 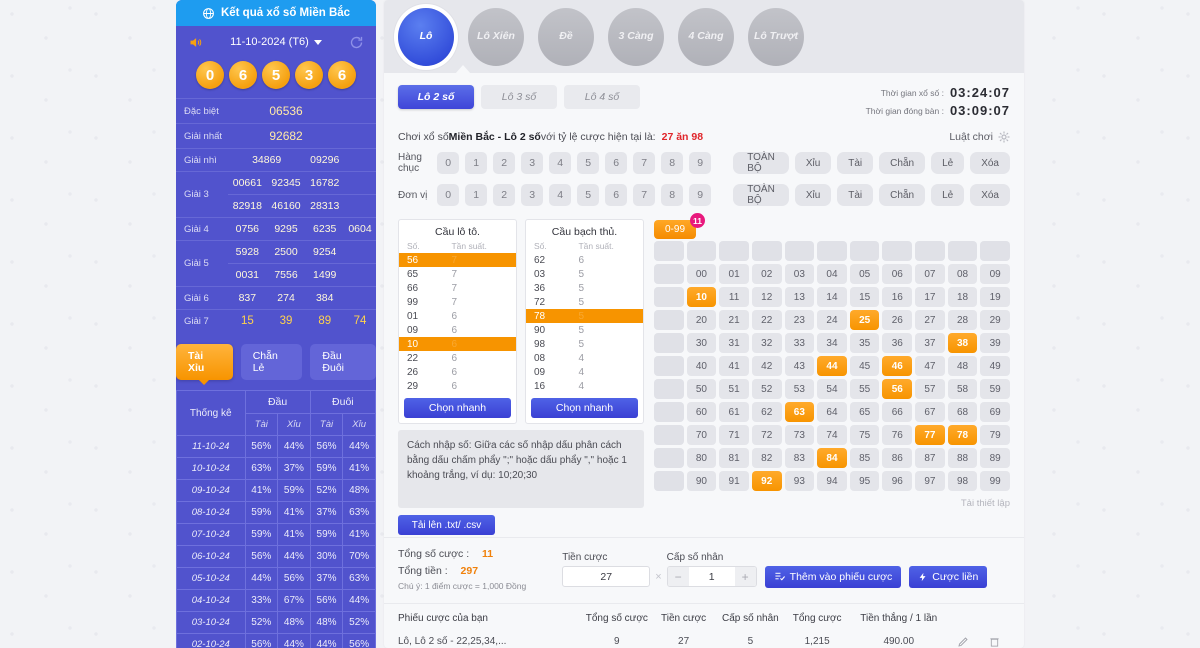 What do you see at coordinates (584, 408) in the screenshot?
I see `cau-bachthu-quick-button: Chọn nhanh` at bounding box center [584, 408].